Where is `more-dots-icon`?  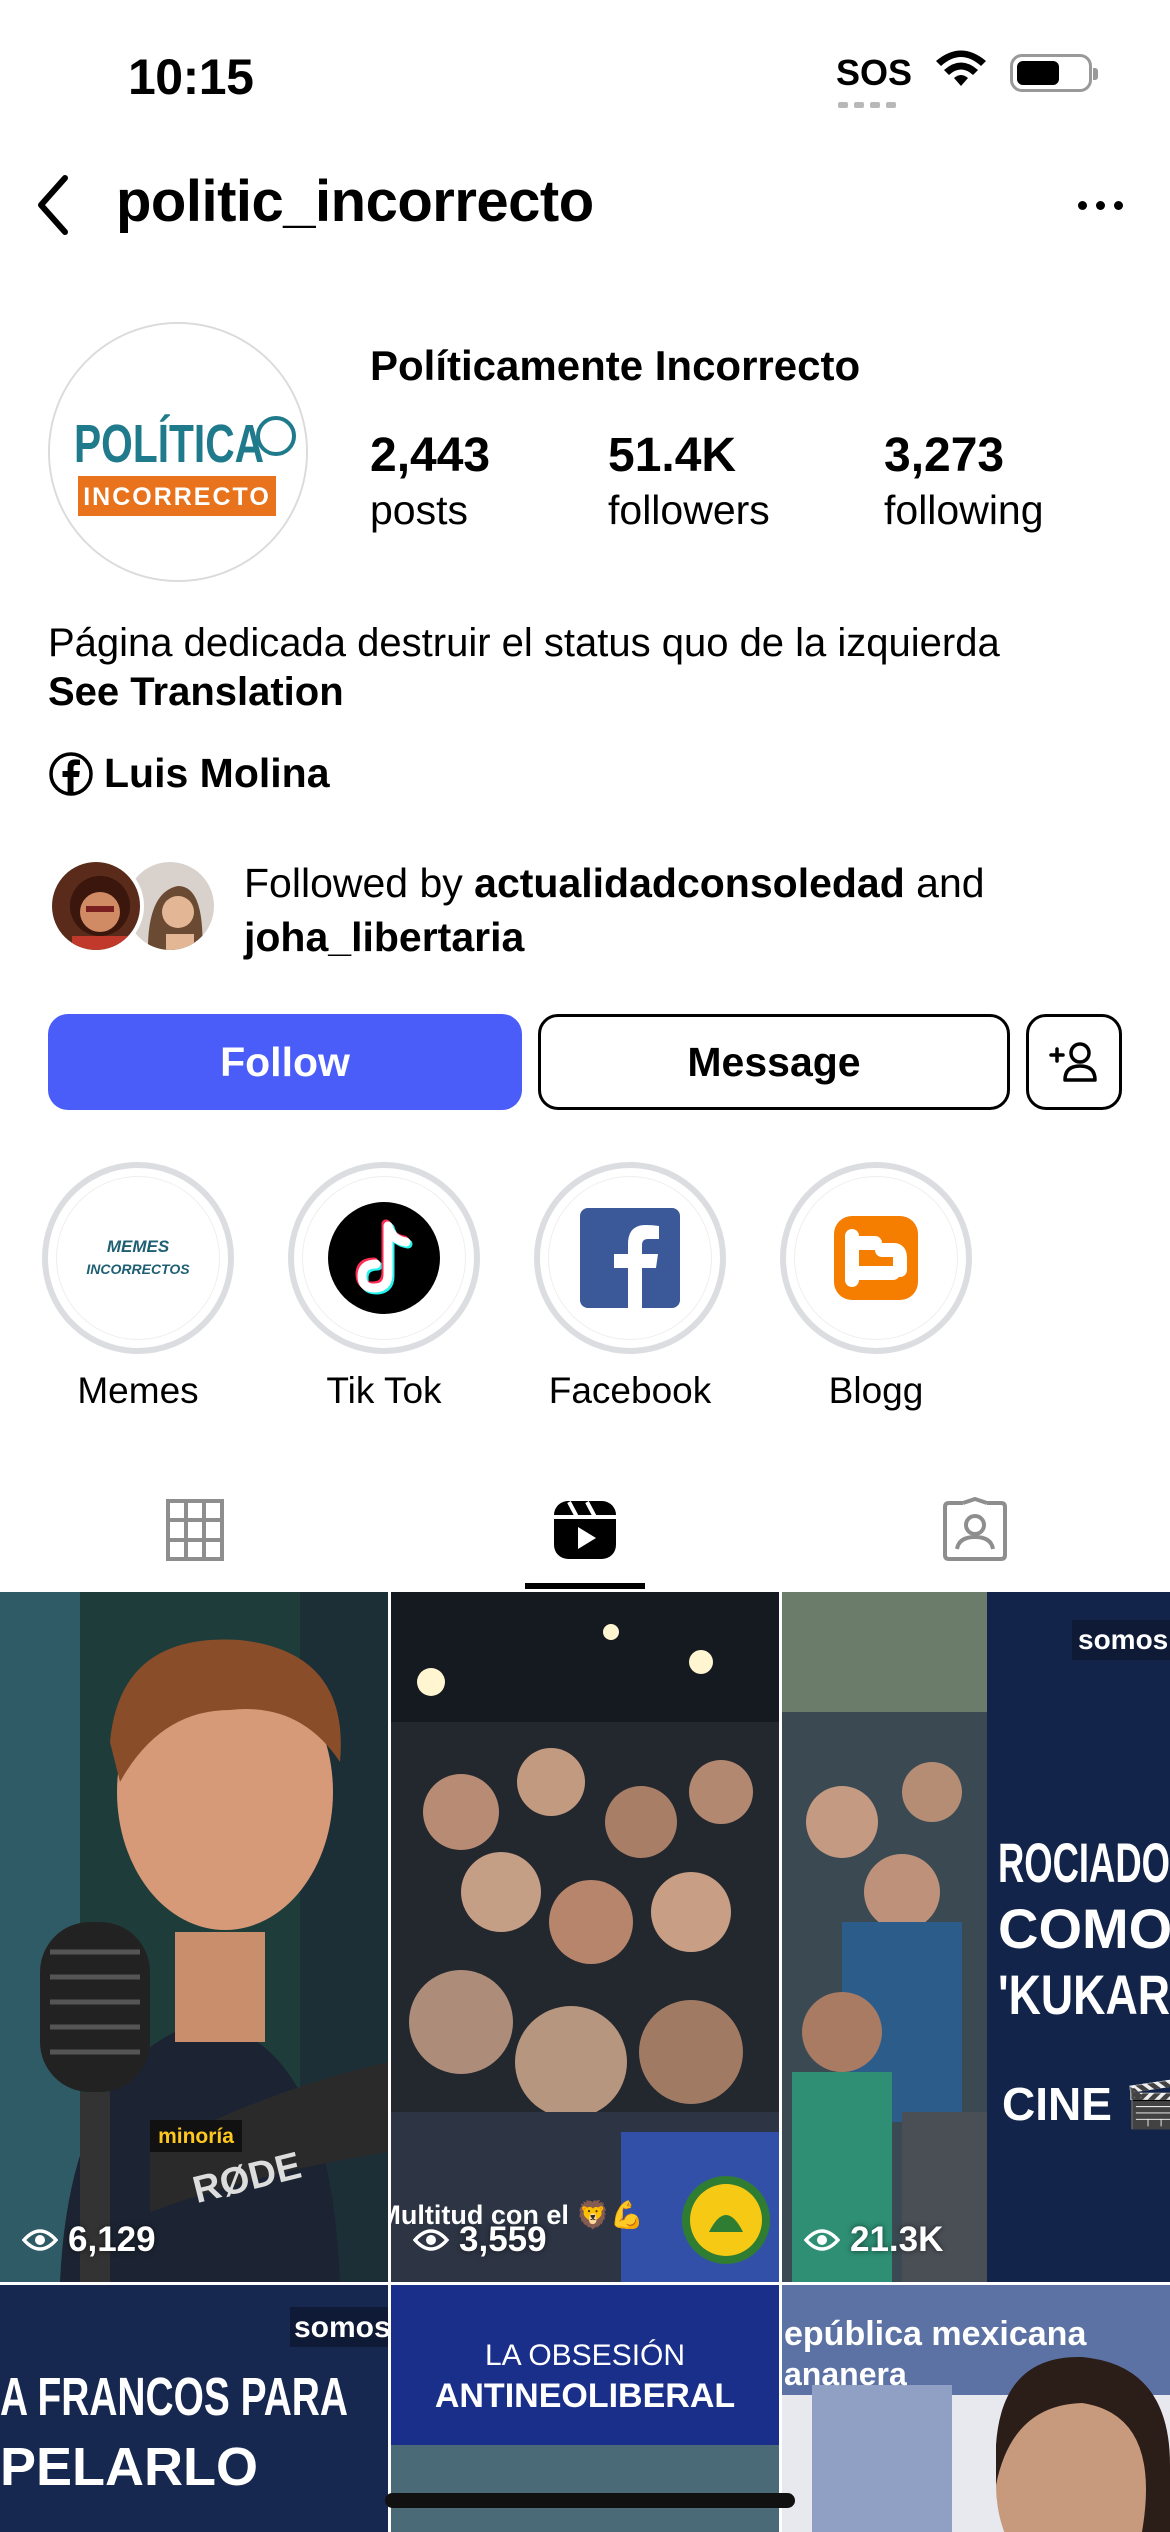
more-dots-icon is located at coordinates (1082, 205).